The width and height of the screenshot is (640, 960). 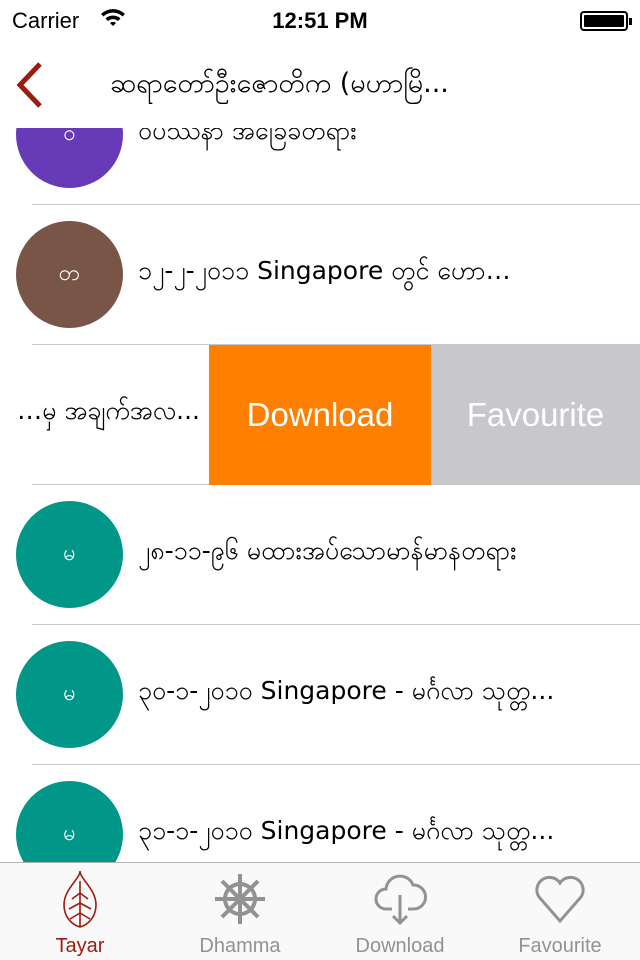 I want to click on tab-bar: Tayar Dhamma Download Favourite, so click(x=320, y=911).